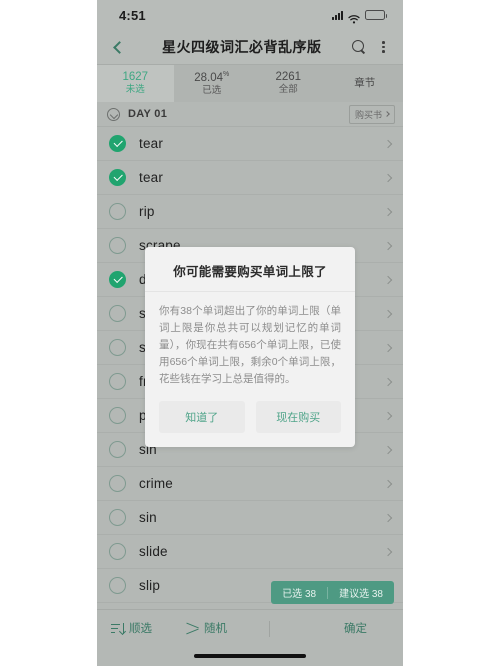 The image size is (500, 666). What do you see at coordinates (156, 483) in the screenshot?
I see `word-label: crime` at bounding box center [156, 483].